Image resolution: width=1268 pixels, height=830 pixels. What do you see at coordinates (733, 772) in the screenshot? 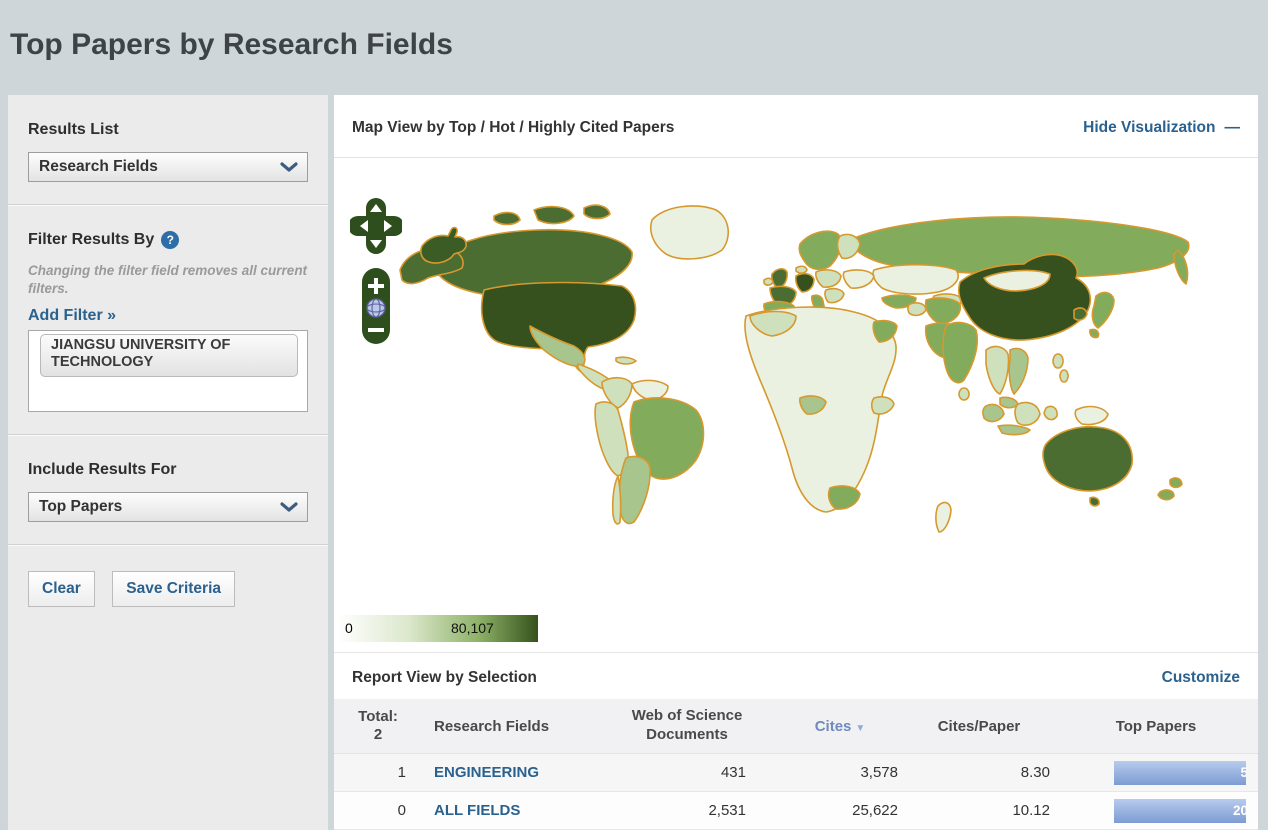
I see `wos-documents-value: 431` at bounding box center [733, 772].